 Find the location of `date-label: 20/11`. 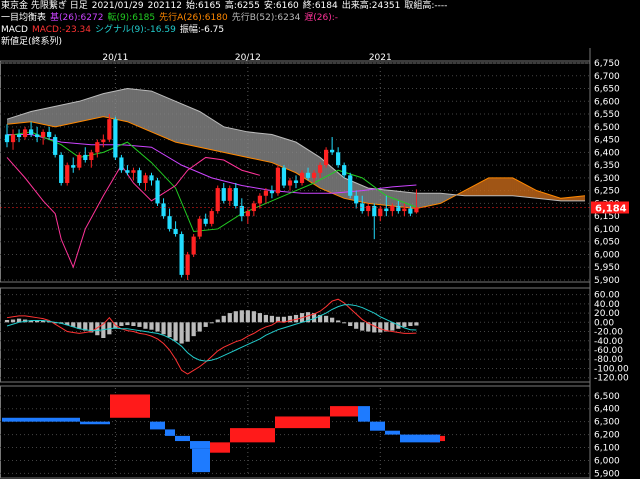

date-label: 20/11 is located at coordinates (115, 58).